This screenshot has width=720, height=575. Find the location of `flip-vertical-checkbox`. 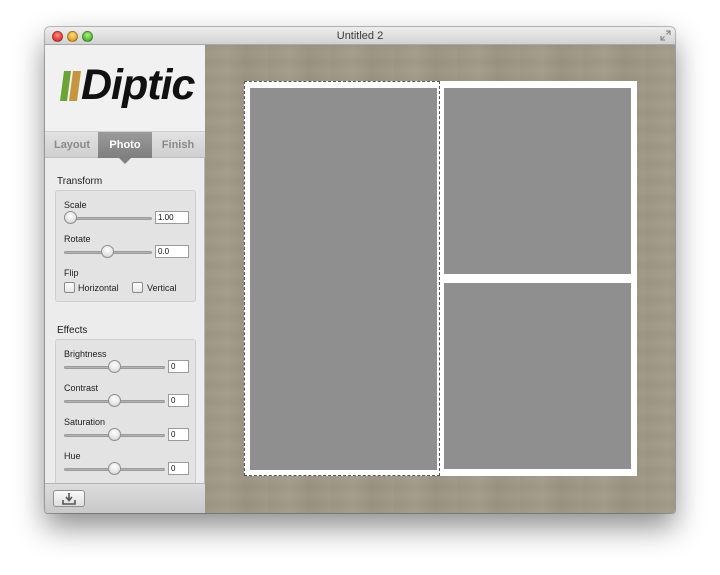

flip-vertical-checkbox is located at coordinates (137, 287).